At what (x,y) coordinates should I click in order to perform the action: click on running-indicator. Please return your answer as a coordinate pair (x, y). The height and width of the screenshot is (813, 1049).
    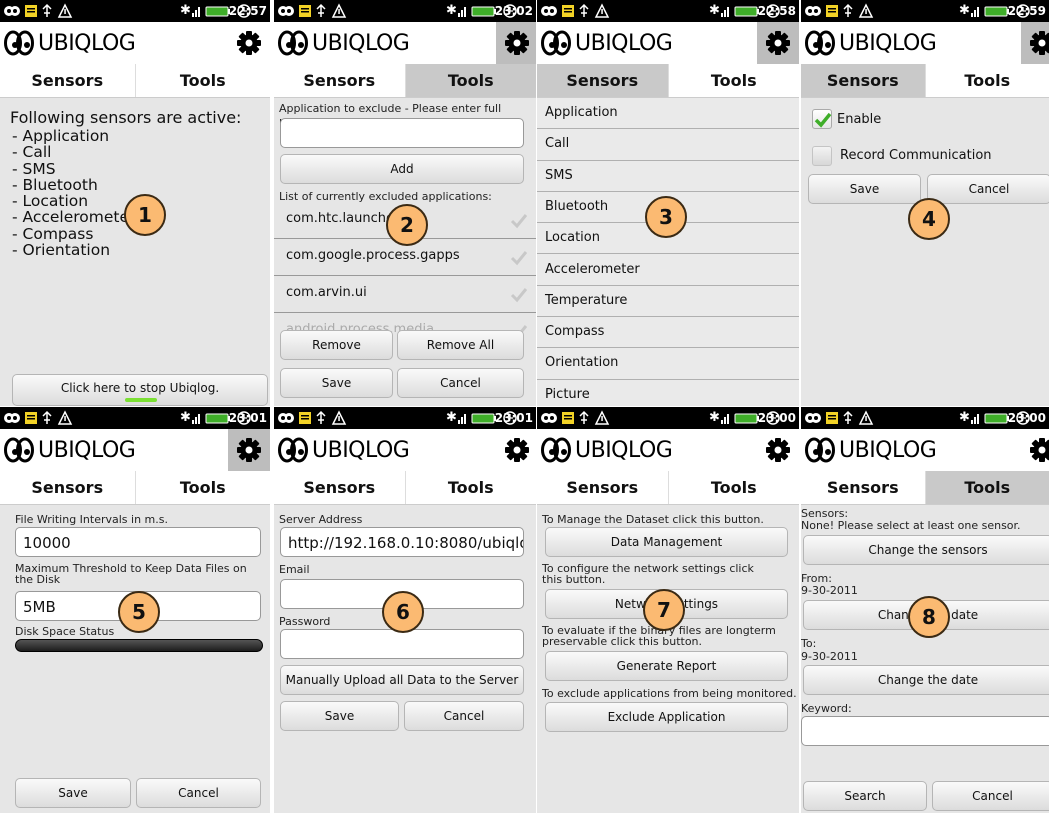
    Looking at the image, I should click on (141, 400).